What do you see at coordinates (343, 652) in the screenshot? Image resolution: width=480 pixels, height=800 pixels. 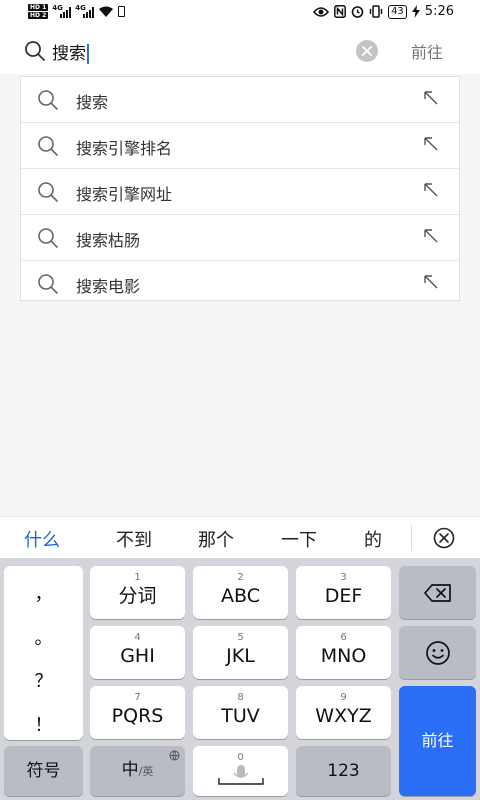 I see `key-6: 6 MNO` at bounding box center [343, 652].